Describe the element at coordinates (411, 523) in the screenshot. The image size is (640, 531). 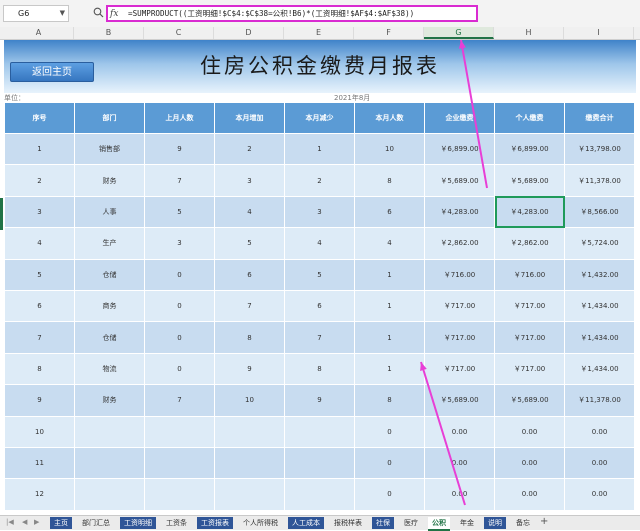
I see `sheet-tab: 医疗` at that location.